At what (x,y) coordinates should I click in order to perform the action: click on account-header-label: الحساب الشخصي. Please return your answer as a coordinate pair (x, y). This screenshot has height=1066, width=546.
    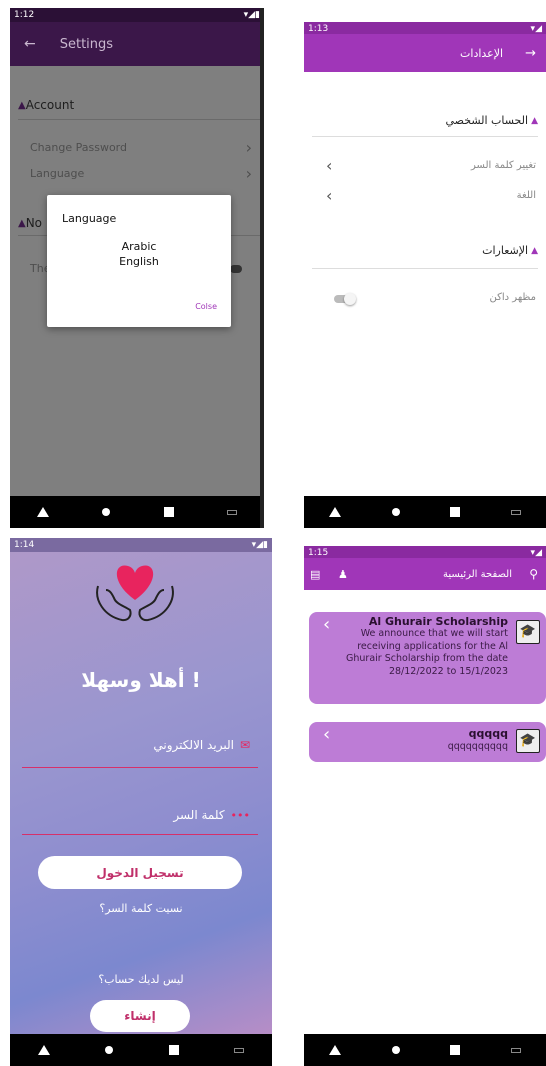
    Looking at the image, I should click on (487, 120).